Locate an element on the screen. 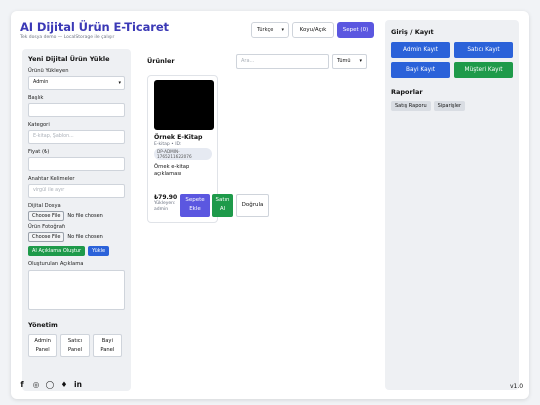  verify-button: Doğrula is located at coordinates (252, 205).